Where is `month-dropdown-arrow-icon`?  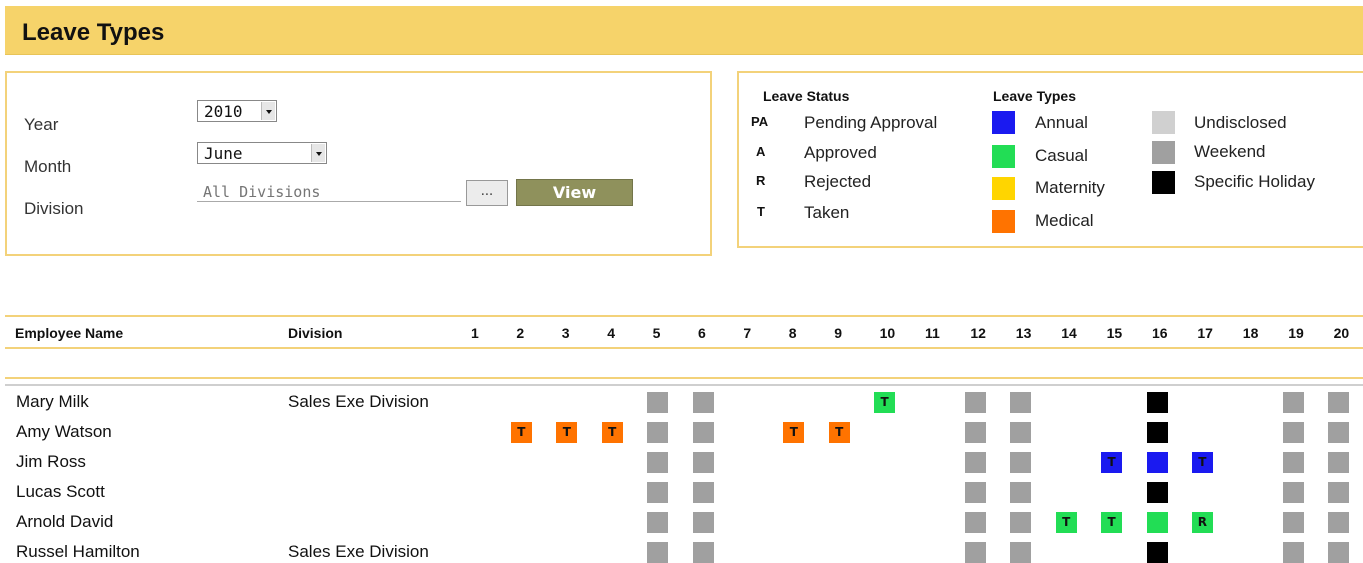
month-dropdown-arrow-icon is located at coordinates (318, 153).